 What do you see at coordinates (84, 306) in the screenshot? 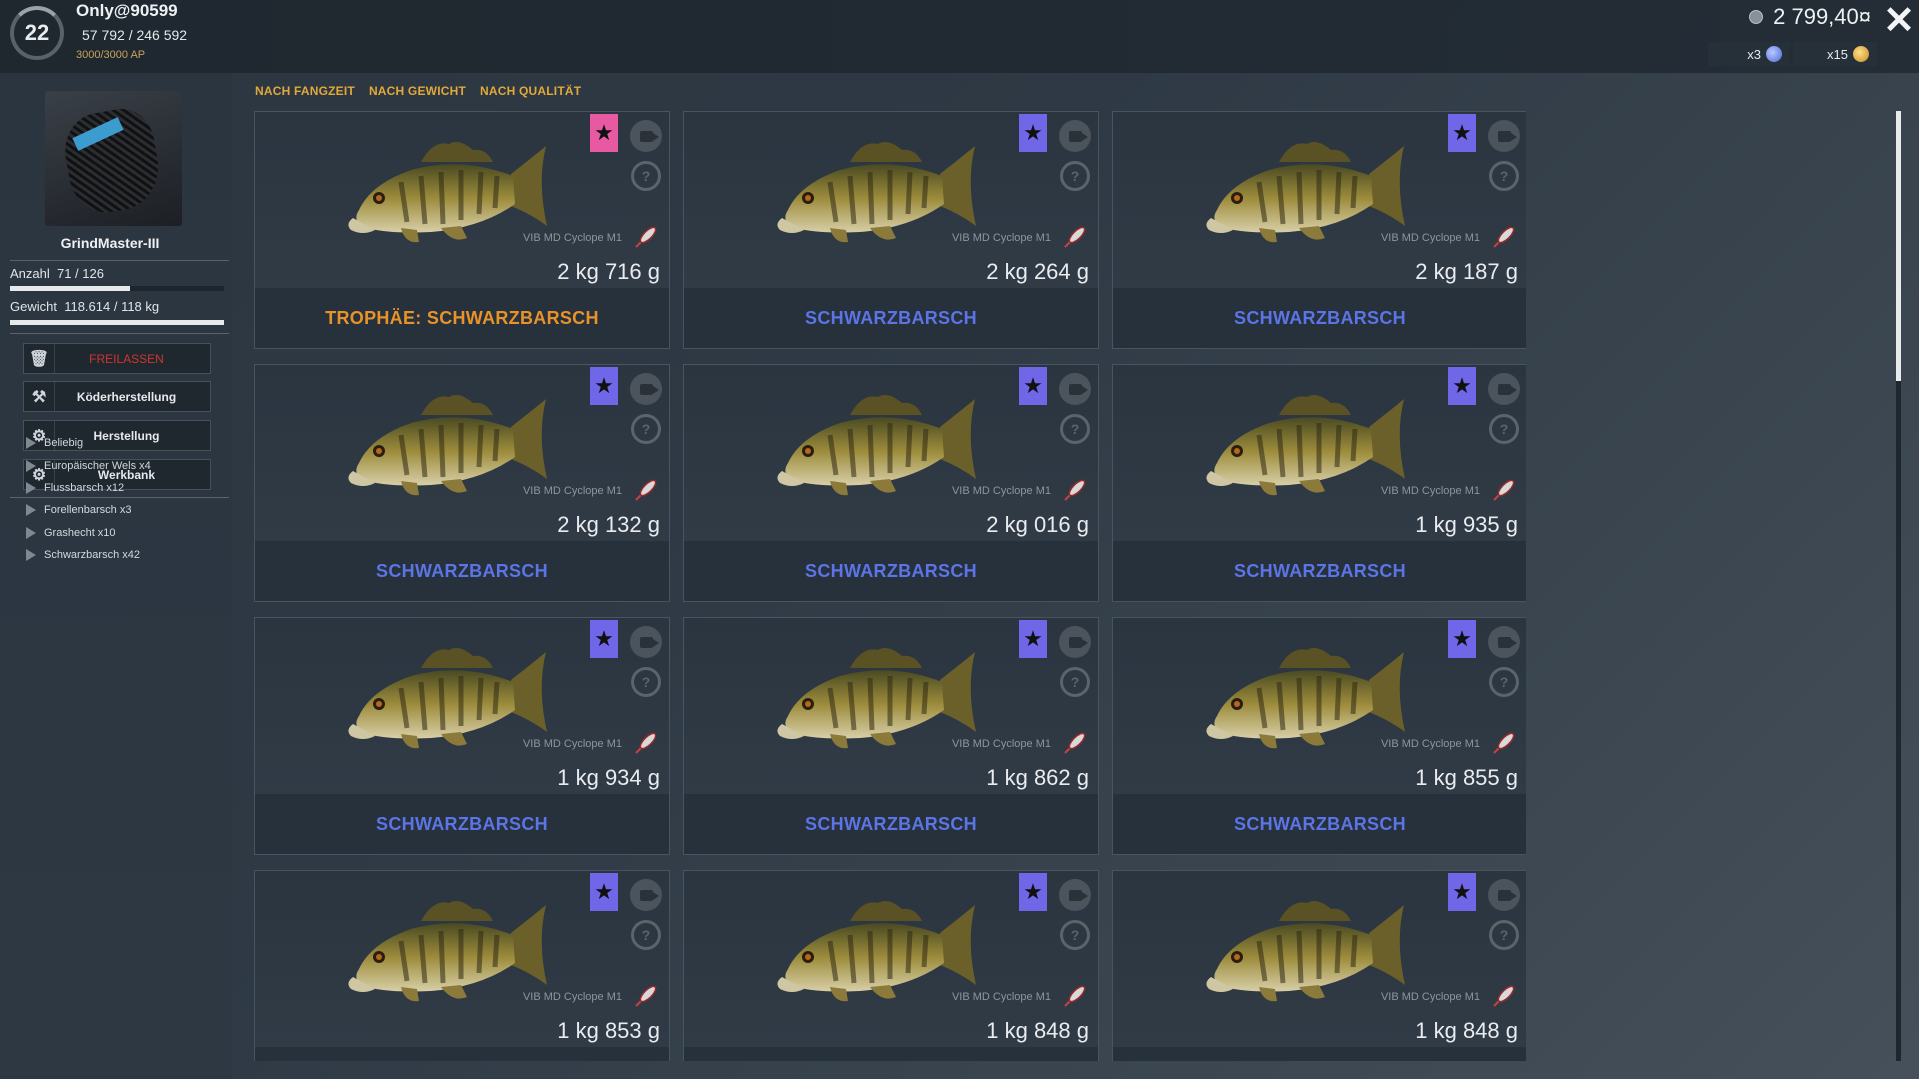
I see `weight-stat: Gewicht 118.614 / 118 kg` at bounding box center [84, 306].